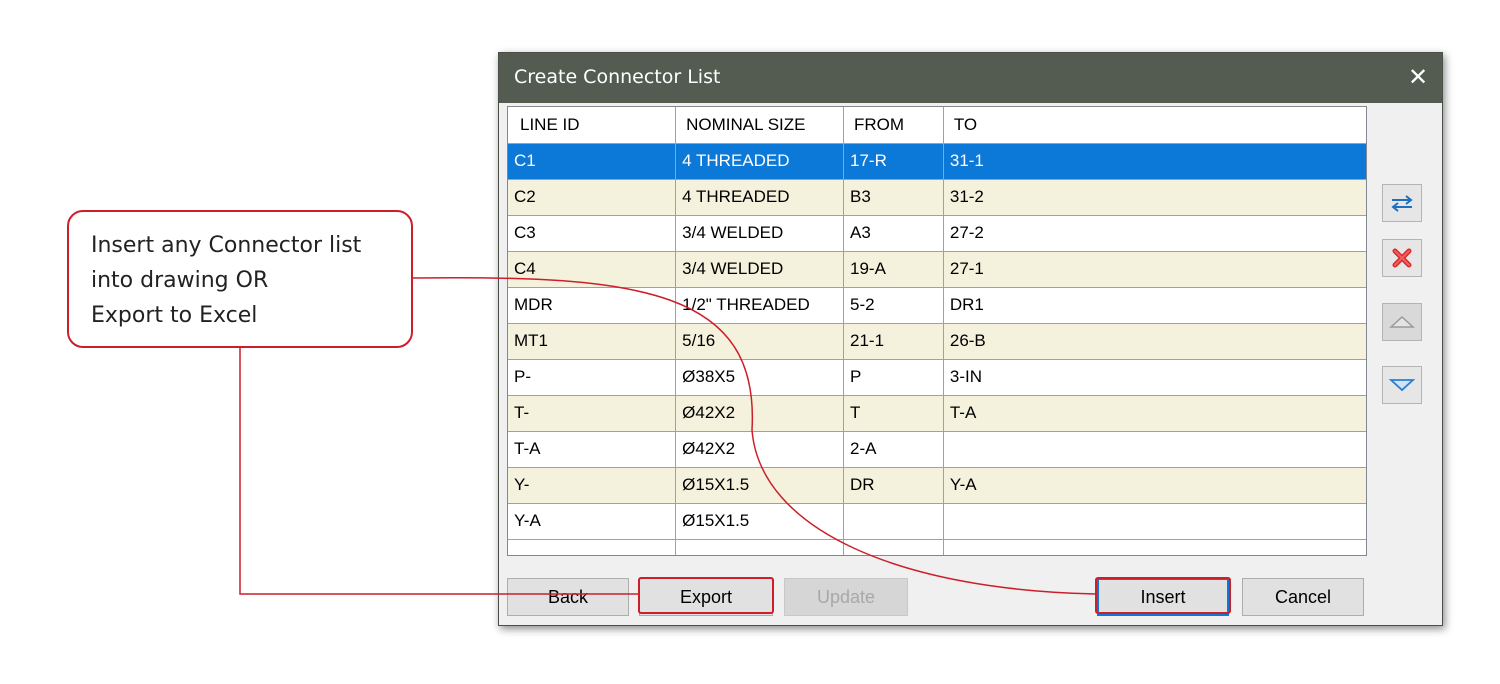  I want to click on close-icon: ✕, so click(1418, 77).